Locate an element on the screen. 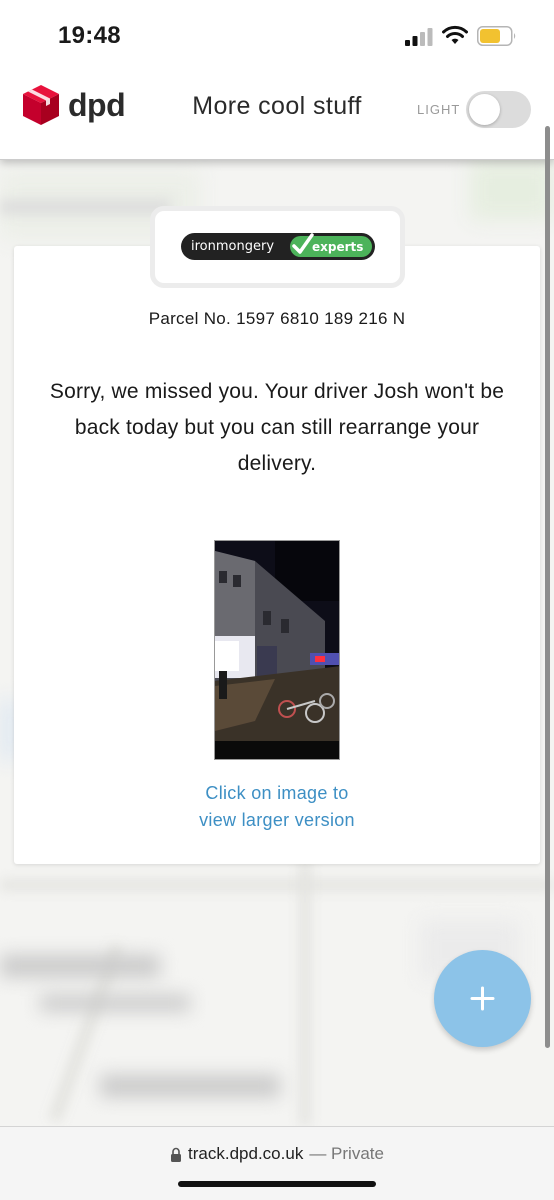 The width and height of the screenshot is (554, 1200). scrollbar is located at coordinates (547, 587).